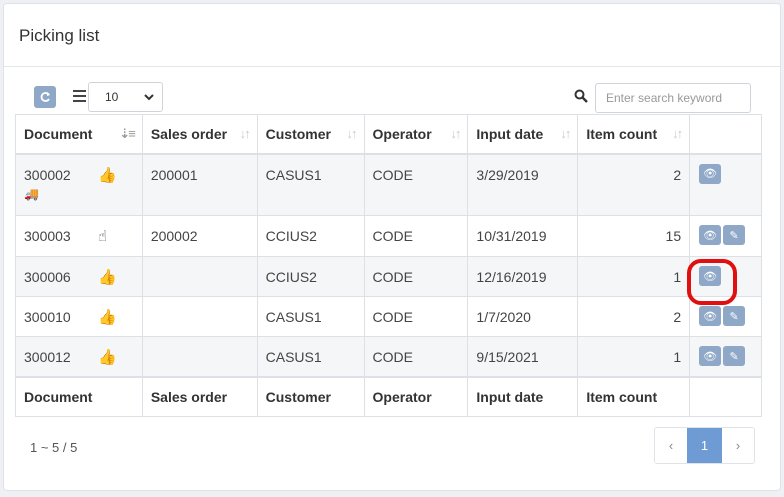  I want to click on refresh-button, so click(45, 97).